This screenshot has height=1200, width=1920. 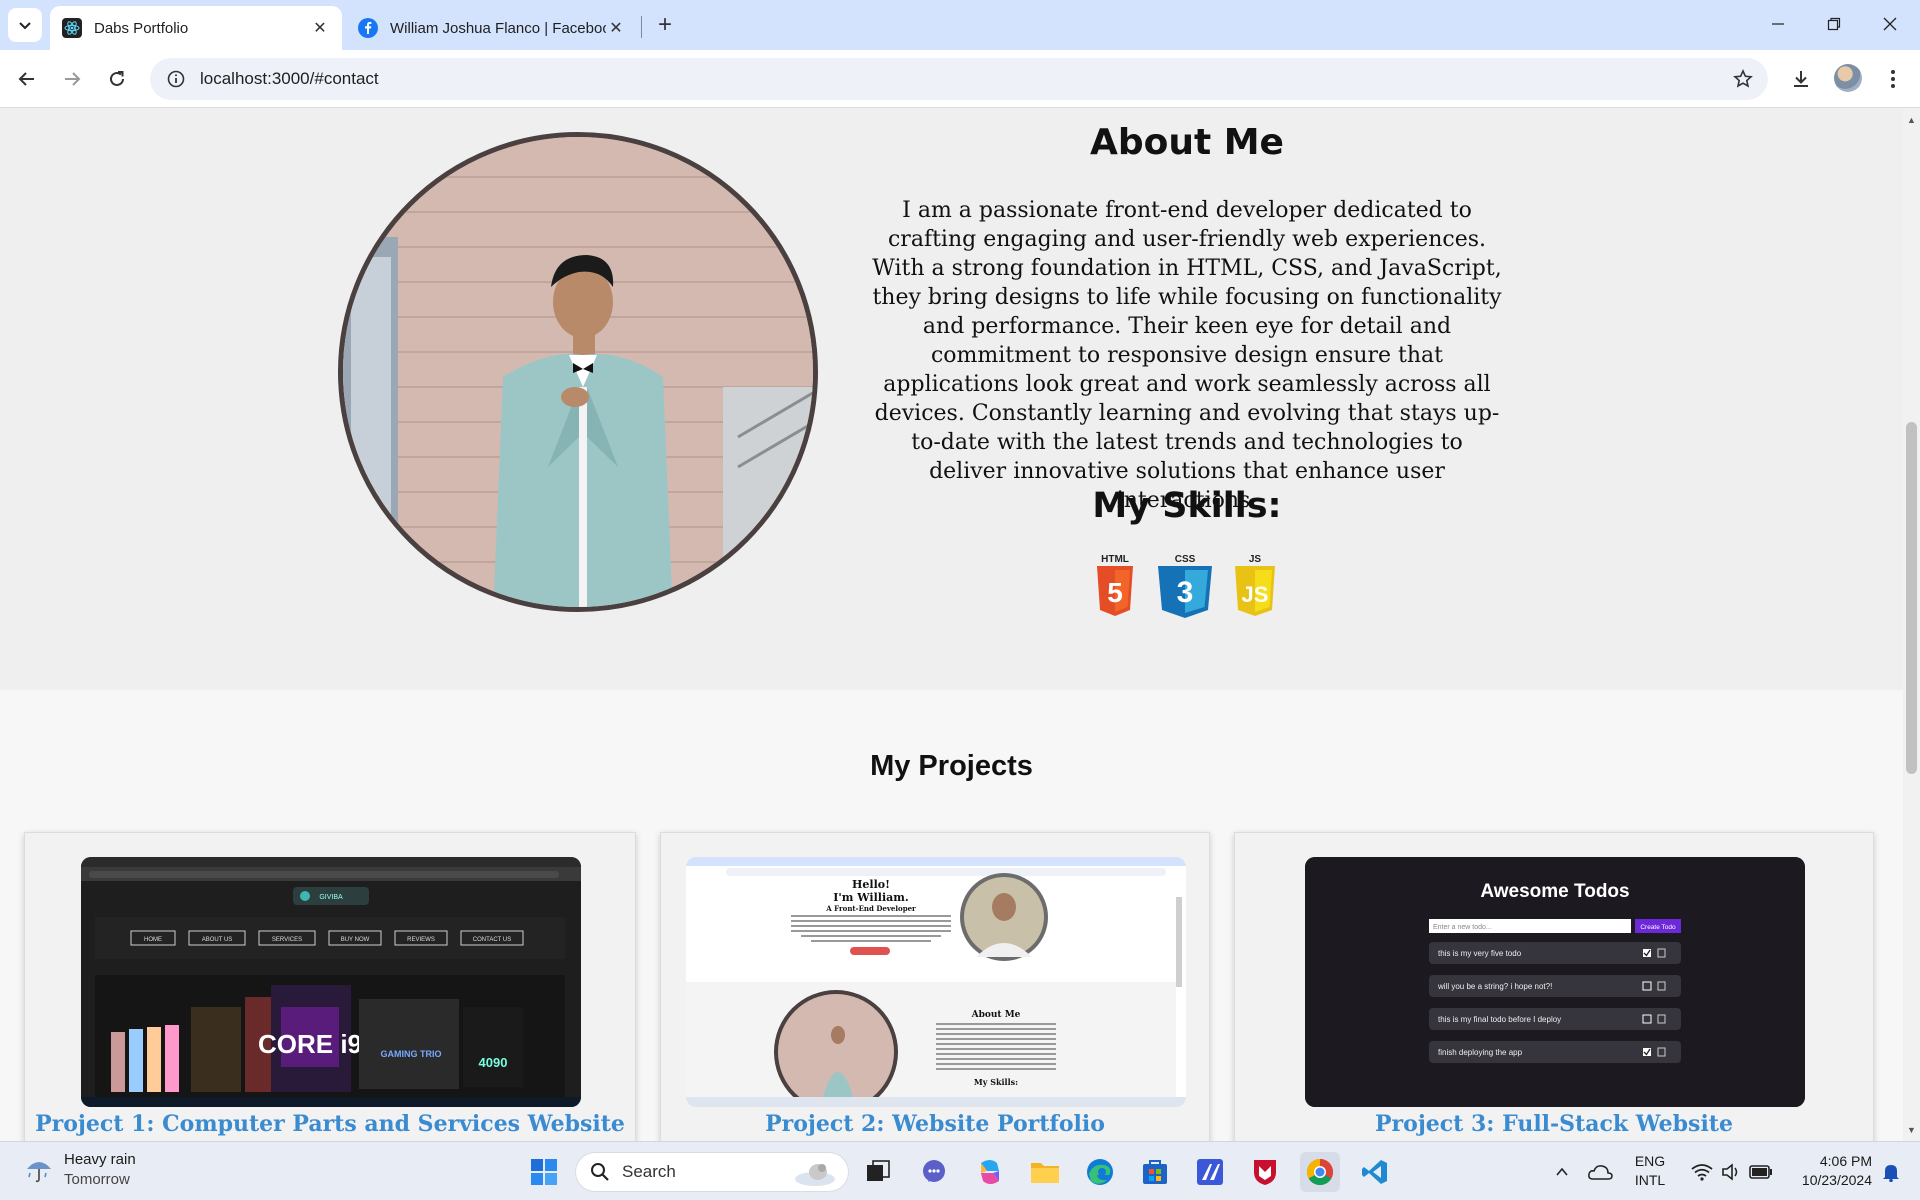 I want to click on notifications-button, so click(x=1891, y=1172).